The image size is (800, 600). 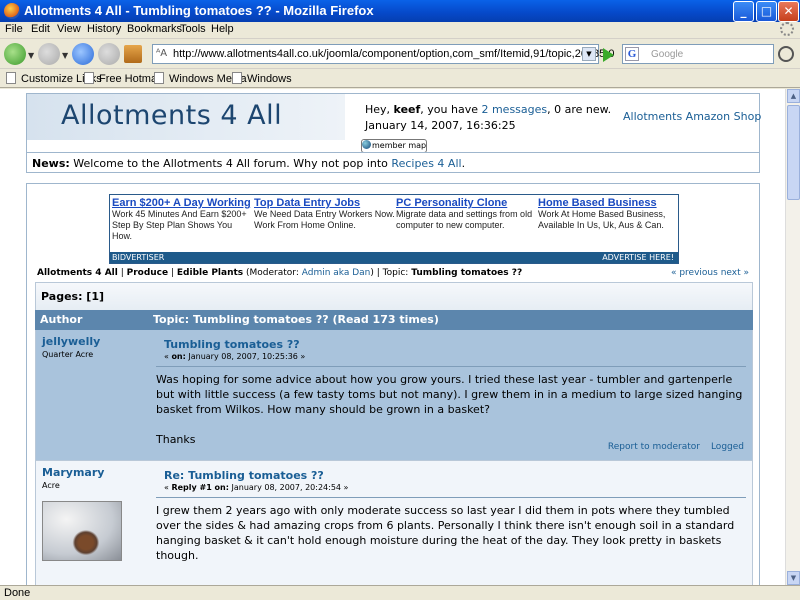 What do you see at coordinates (210, 273) in the screenshot?
I see `breadcrumb-edible-plants: Edible Plants` at bounding box center [210, 273].